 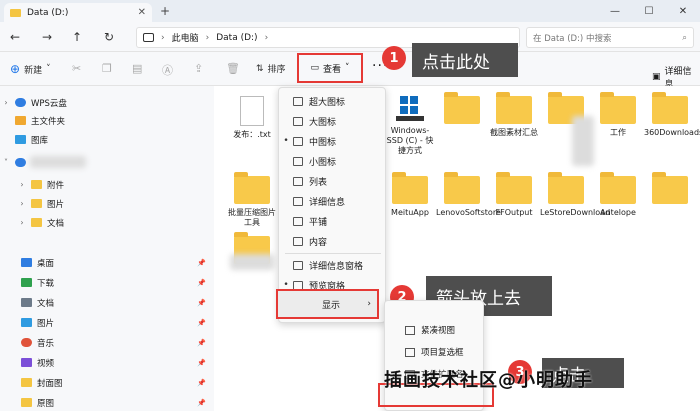 What do you see at coordinates (318, 182) in the screenshot?
I see `menu-item-label: 列表` at bounding box center [318, 182].